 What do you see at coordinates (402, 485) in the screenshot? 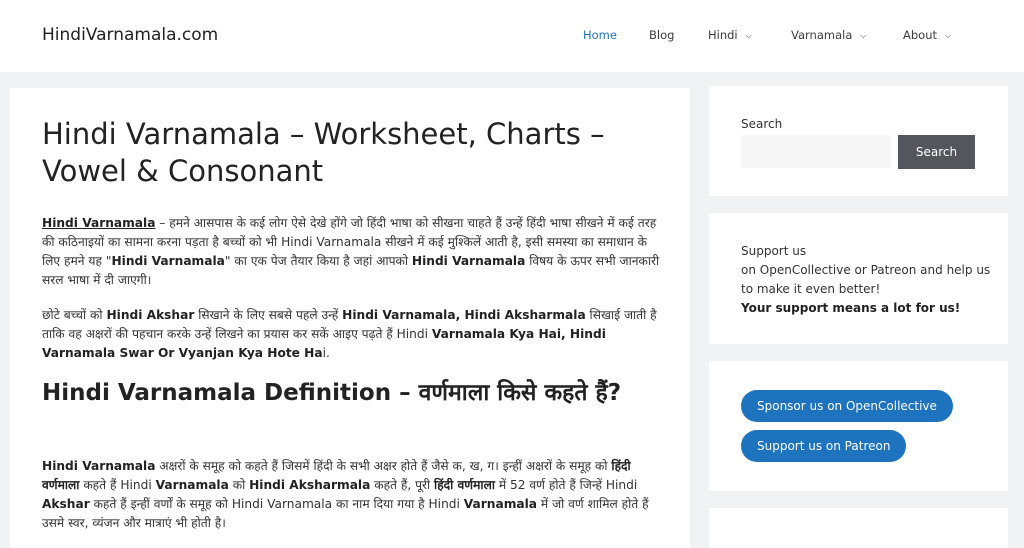
I see `text-run: कहते हैं, पूरी` at bounding box center [402, 485].